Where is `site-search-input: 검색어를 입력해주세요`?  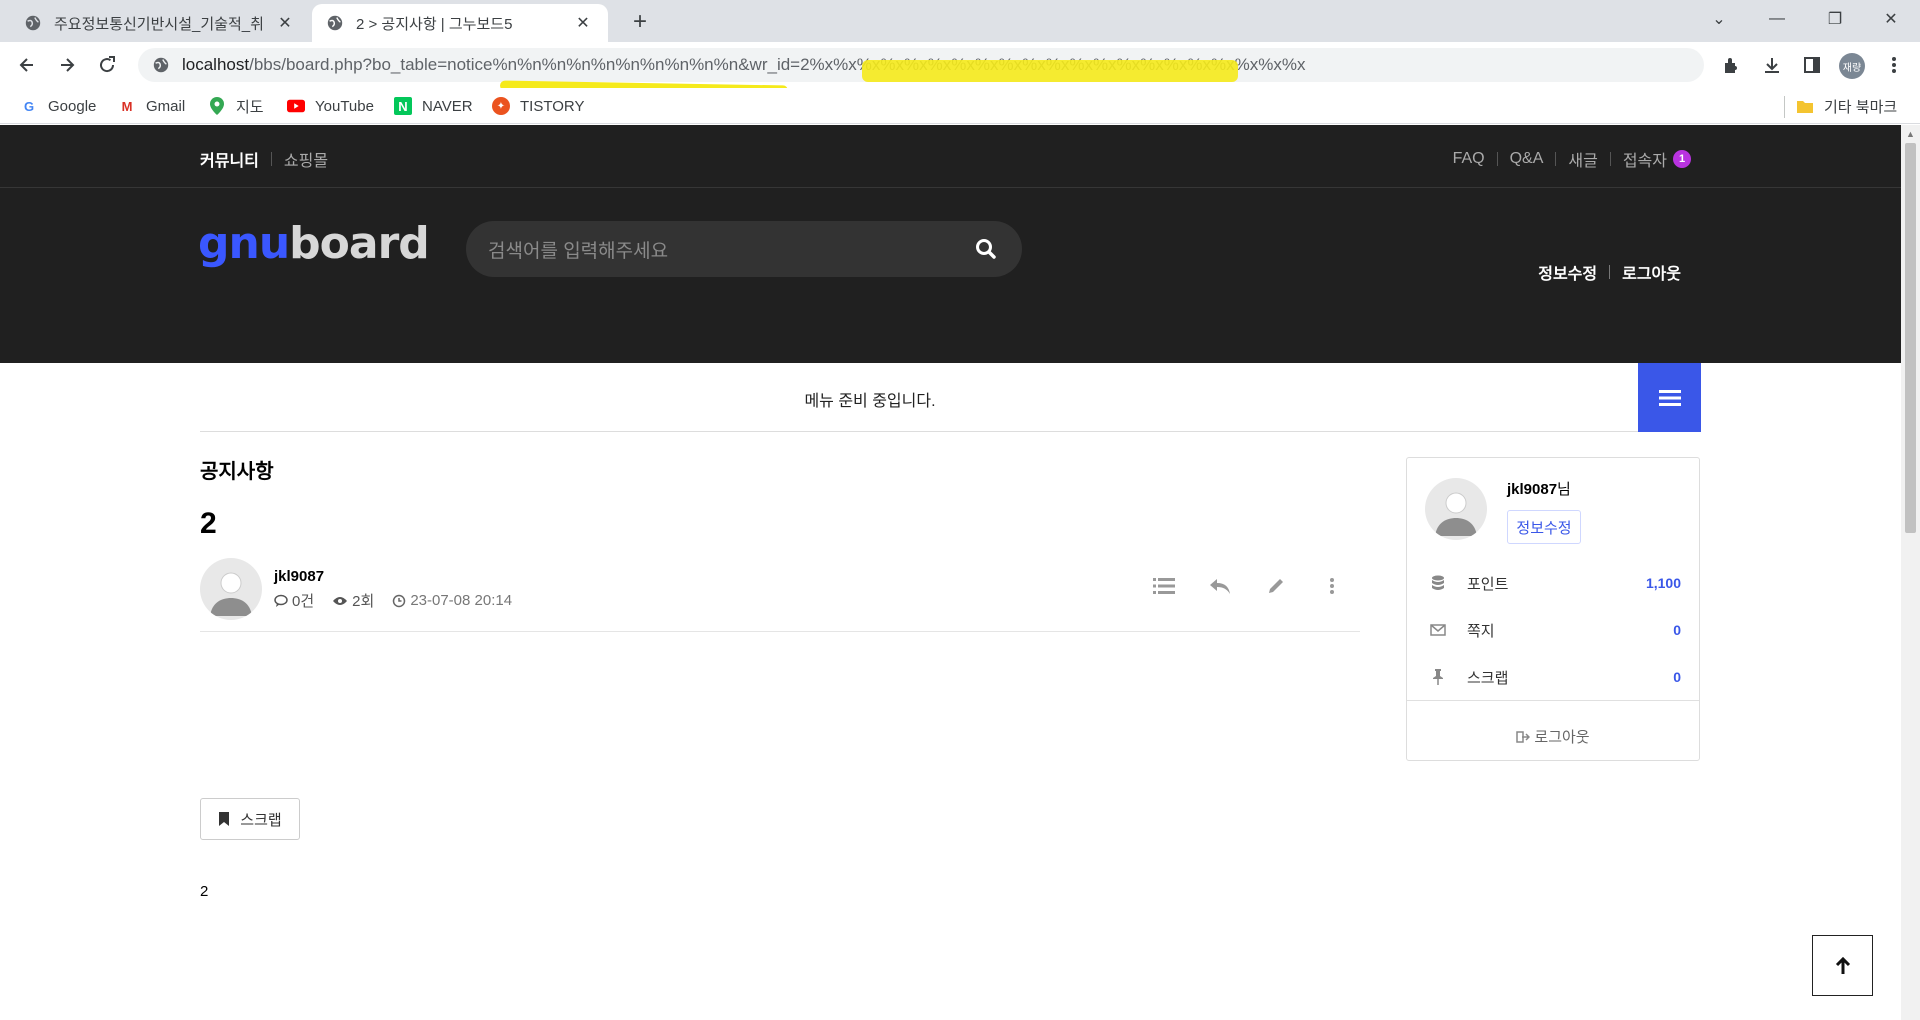 site-search-input: 검색어를 입력해주세요 is located at coordinates (744, 249).